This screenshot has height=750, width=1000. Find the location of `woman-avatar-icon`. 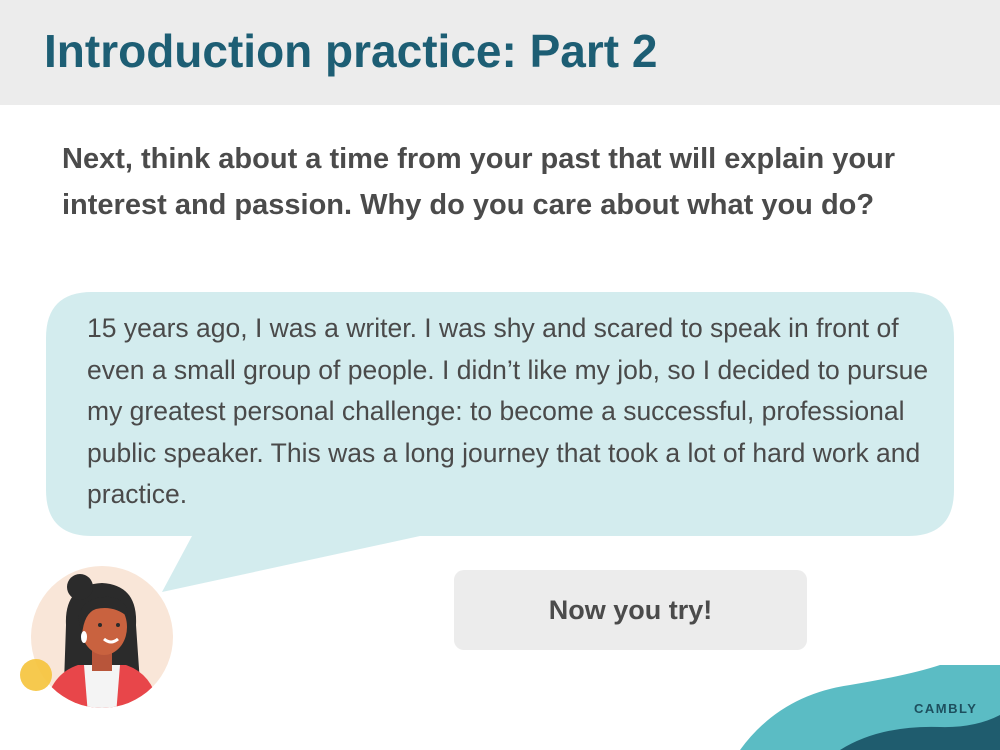

woman-avatar-icon is located at coordinates (96, 637).